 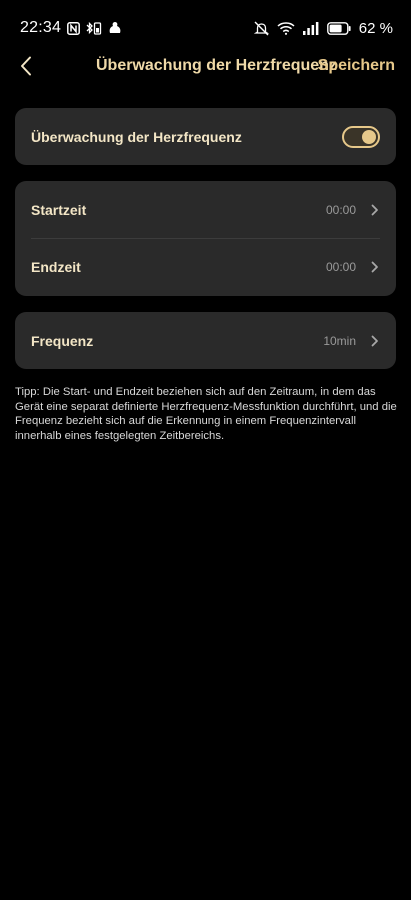 I want to click on monitoring-card: Überwachung der Herzfrequenz, so click(x=205, y=136).